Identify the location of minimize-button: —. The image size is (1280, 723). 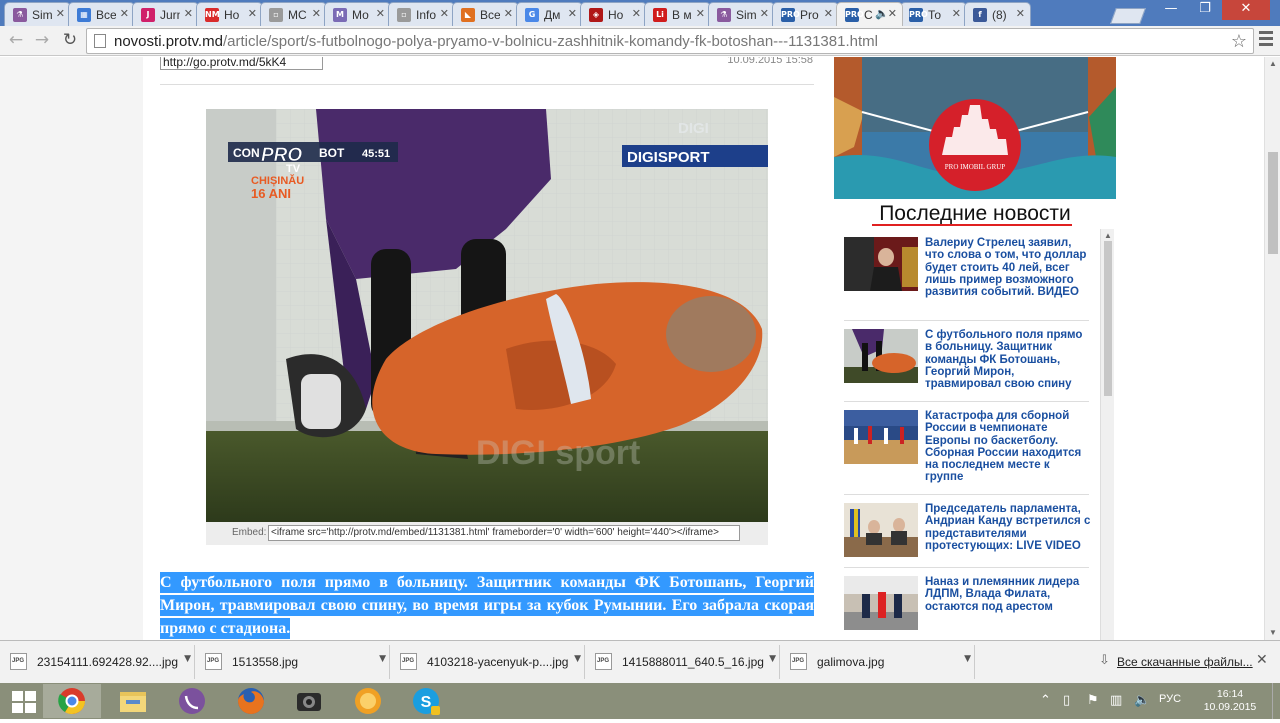
(1171, 10).